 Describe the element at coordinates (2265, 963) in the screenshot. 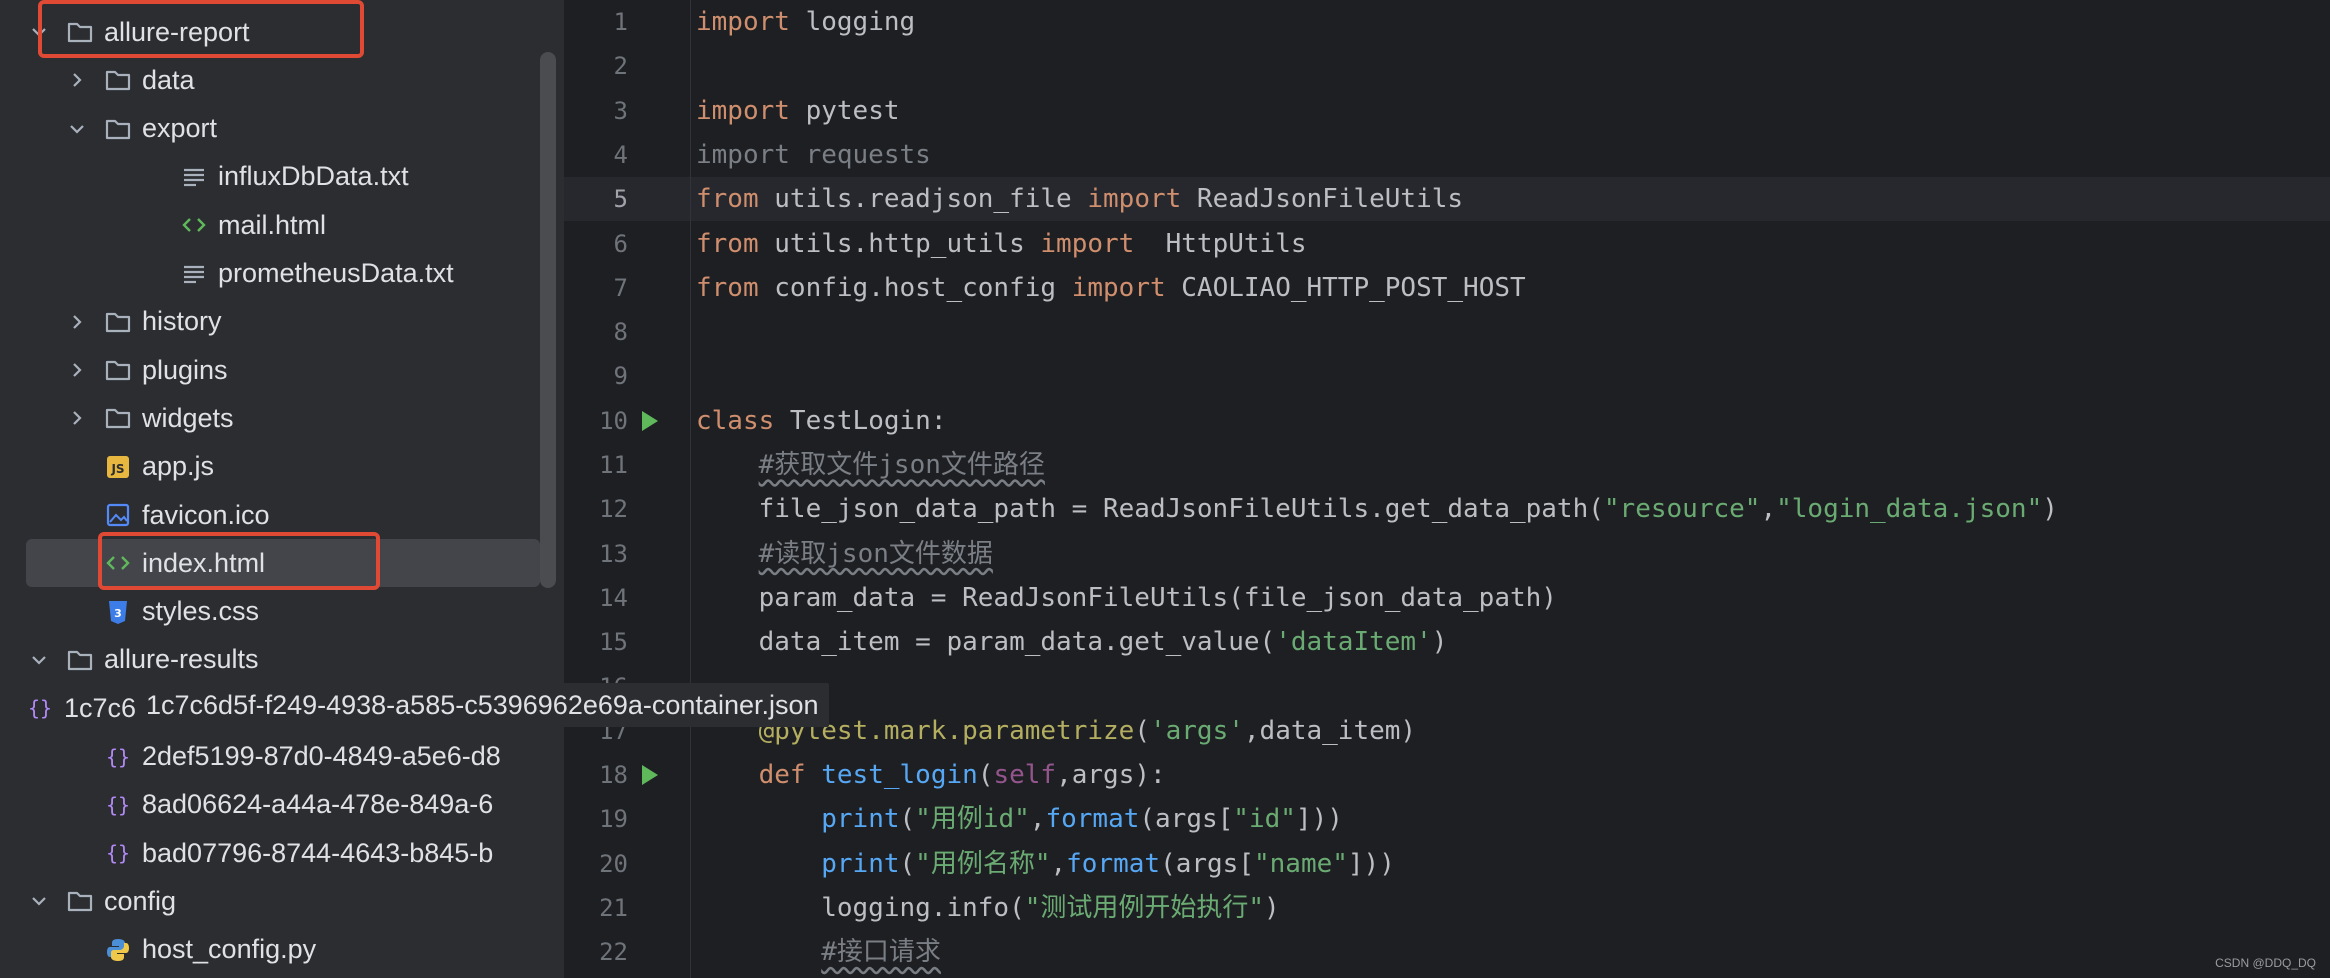

I see `watermark: CSDN @DDQ_DQ` at that location.